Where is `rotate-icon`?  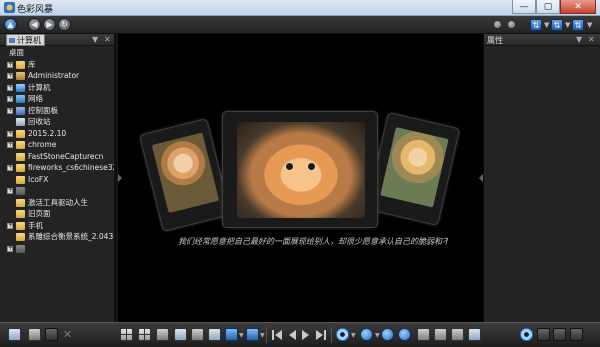
rotate-icon is located at coordinates (440, 334).